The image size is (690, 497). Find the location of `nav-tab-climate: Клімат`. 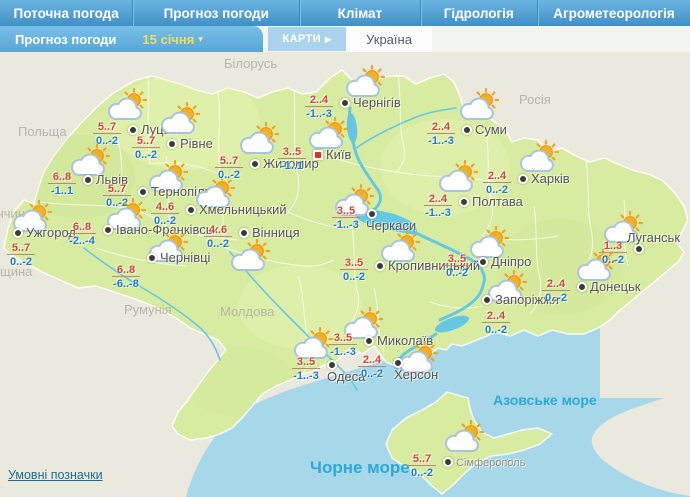

nav-tab-climate: Клімат is located at coordinates (359, 13).